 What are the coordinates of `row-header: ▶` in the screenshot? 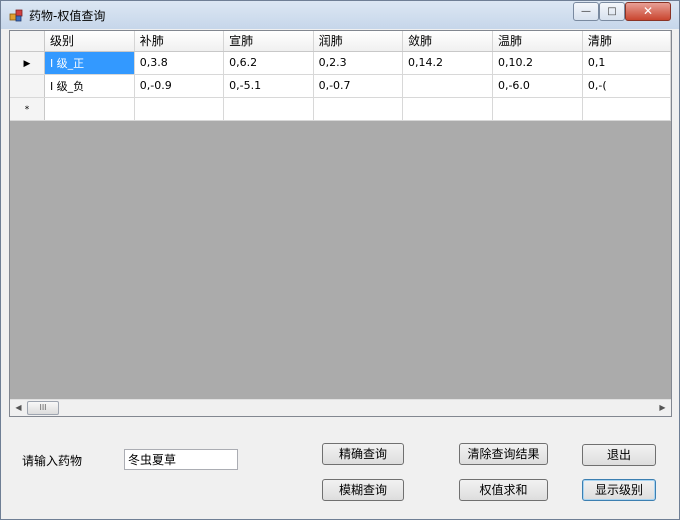 It's located at (27, 63).